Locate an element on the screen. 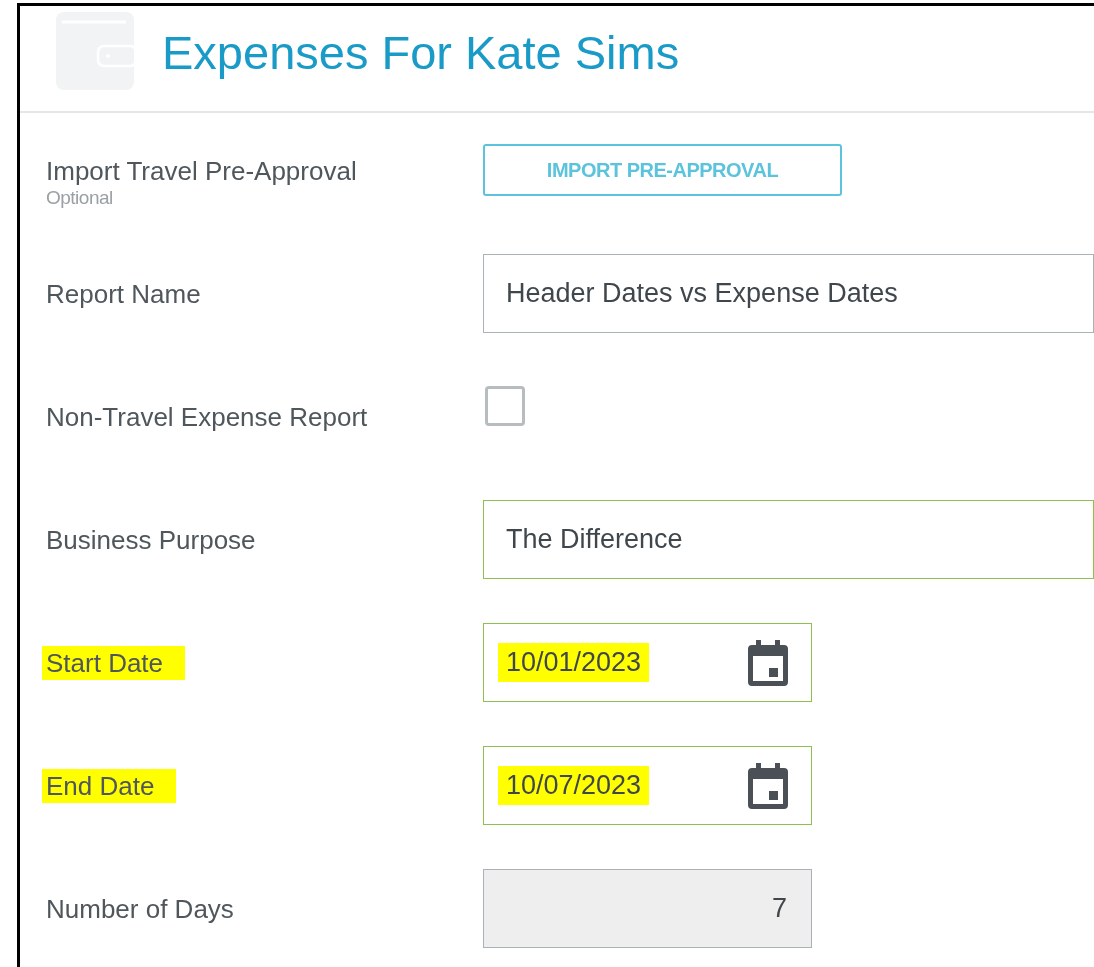 This screenshot has height=967, width=1094. readonly-field: 7 is located at coordinates (647, 908).